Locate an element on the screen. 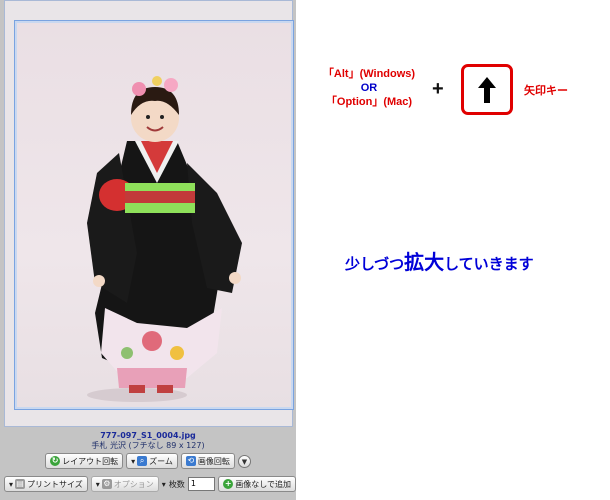 This screenshot has height=500, width=610. zoom-text-big: 拡大 is located at coordinates (424, 263).